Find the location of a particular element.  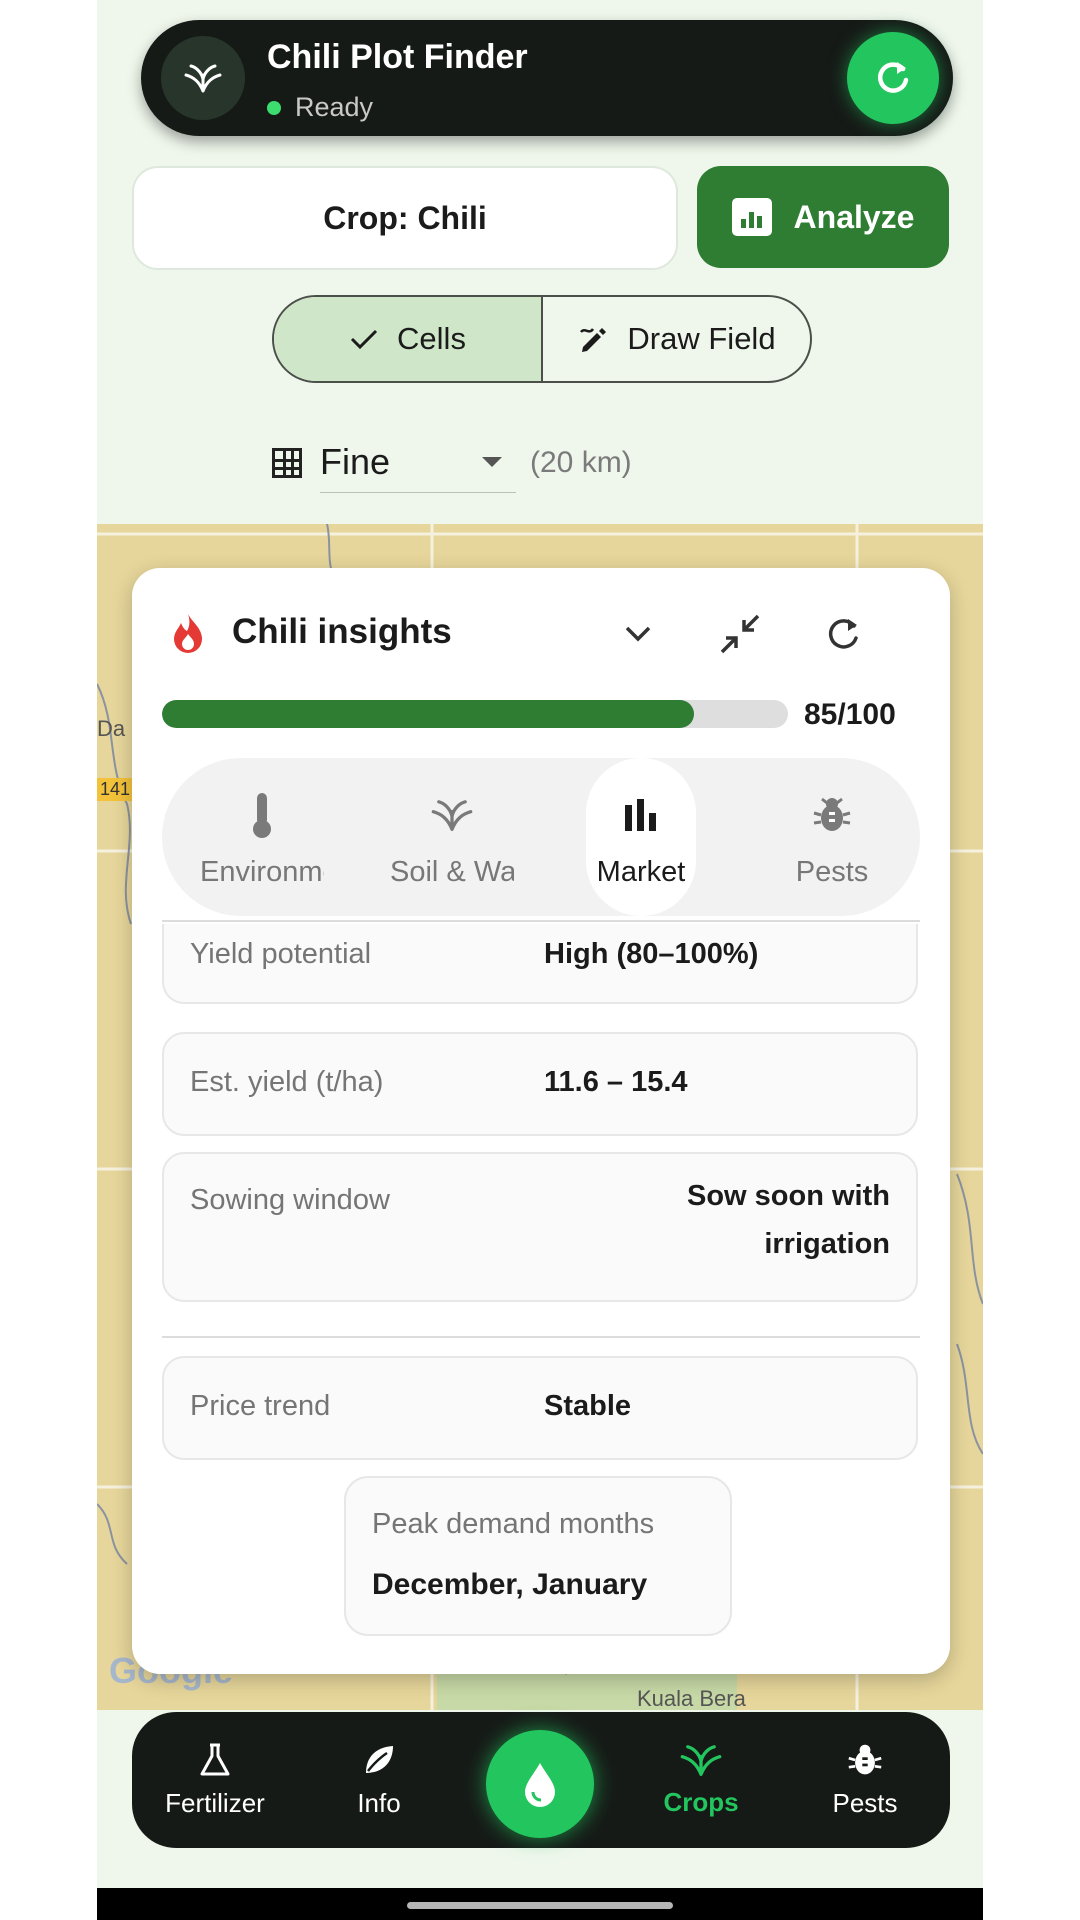

analyze-button: Analyze is located at coordinates (823, 217).